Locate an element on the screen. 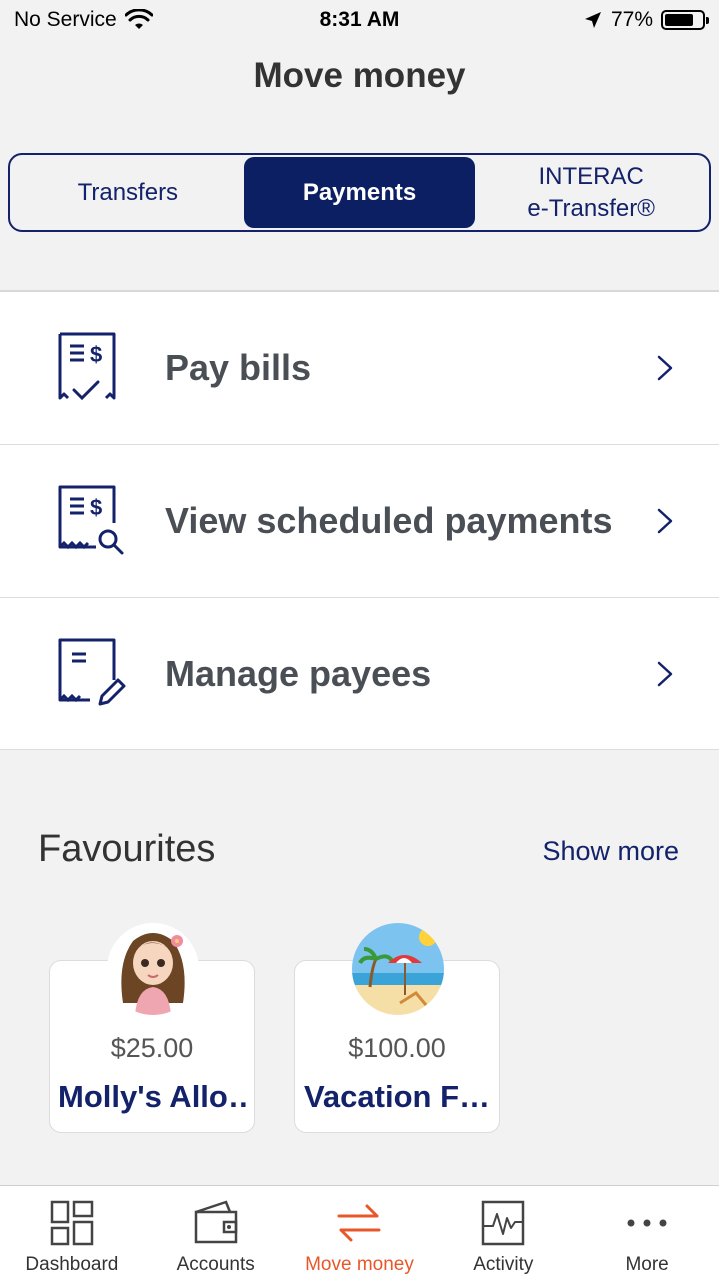 This screenshot has width=719, height=1280. status-bar: No Service 8:31 AM 77% is located at coordinates (359, 20).